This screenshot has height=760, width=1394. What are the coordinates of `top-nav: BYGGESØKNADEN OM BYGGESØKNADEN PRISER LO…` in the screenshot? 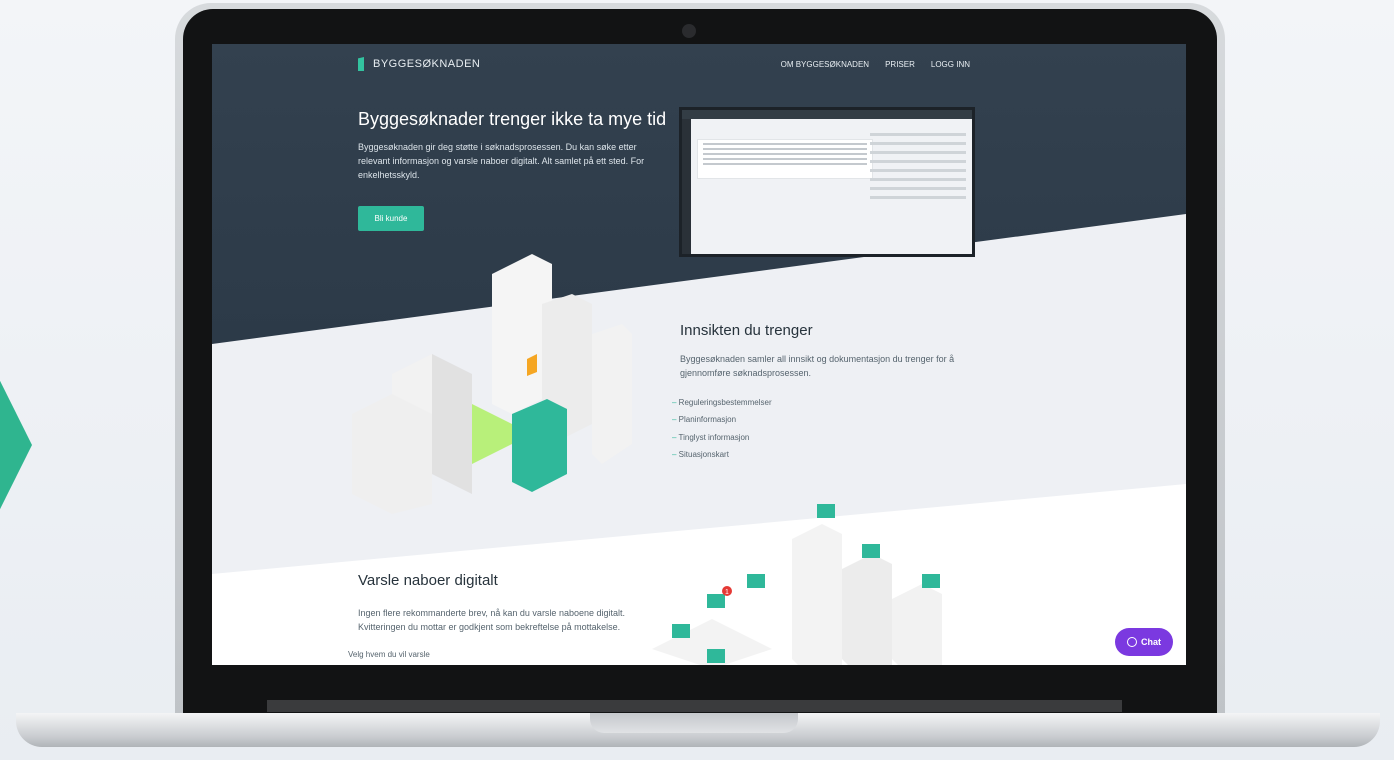 It's located at (664, 64).